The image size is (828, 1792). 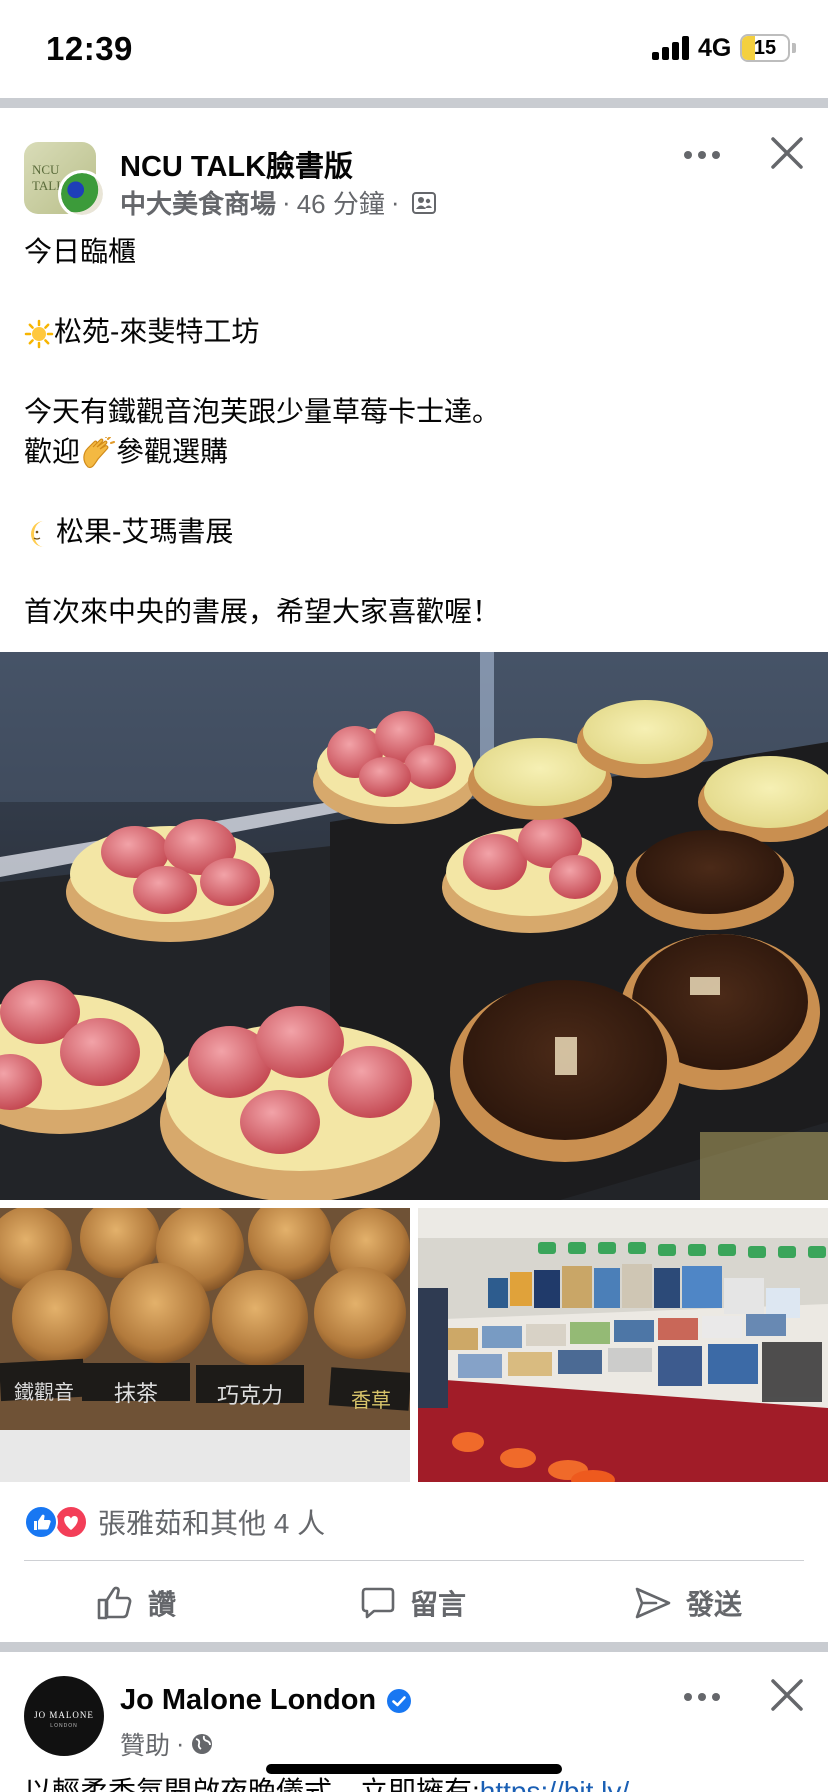 What do you see at coordinates (236, 164) in the screenshot?
I see `page-name: NCU TALK臉書版` at bounding box center [236, 164].